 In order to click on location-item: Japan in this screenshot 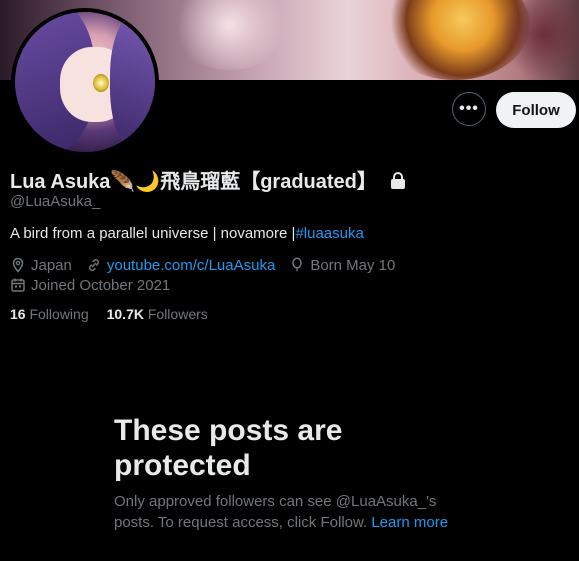, I will do `click(41, 265)`.